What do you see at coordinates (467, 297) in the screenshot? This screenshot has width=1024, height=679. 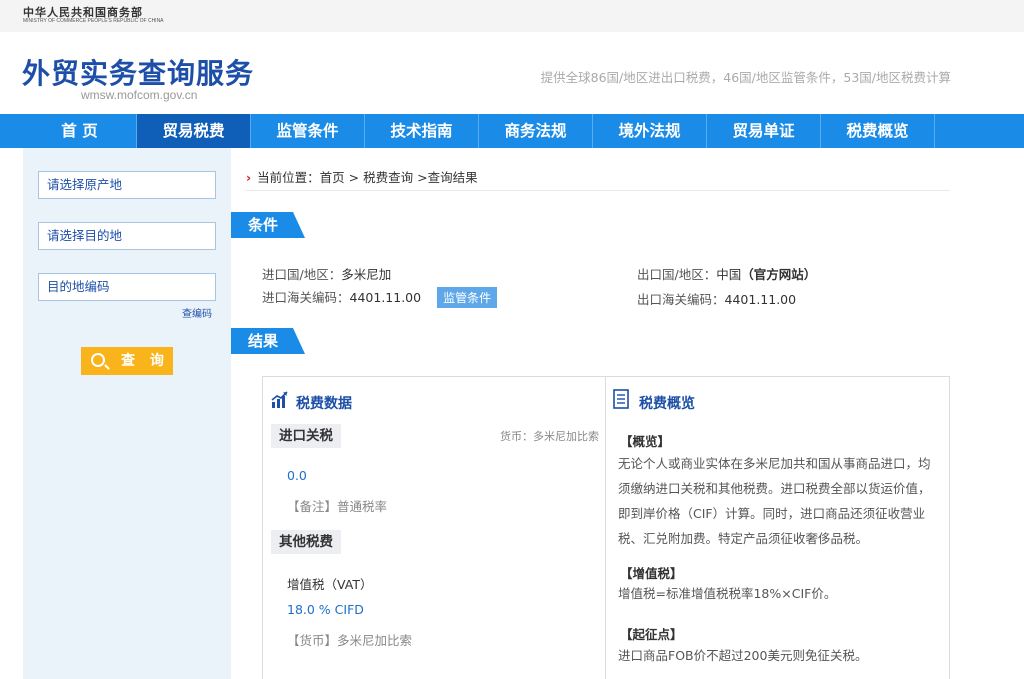 I see `regulation-badge-button: 监管条件` at bounding box center [467, 297].